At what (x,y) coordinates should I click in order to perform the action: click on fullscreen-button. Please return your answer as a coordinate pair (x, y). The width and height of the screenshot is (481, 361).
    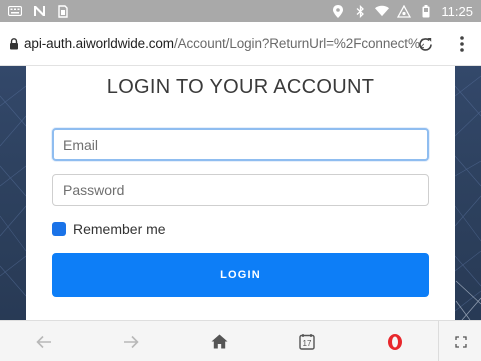
    Looking at the image, I should click on (461, 341).